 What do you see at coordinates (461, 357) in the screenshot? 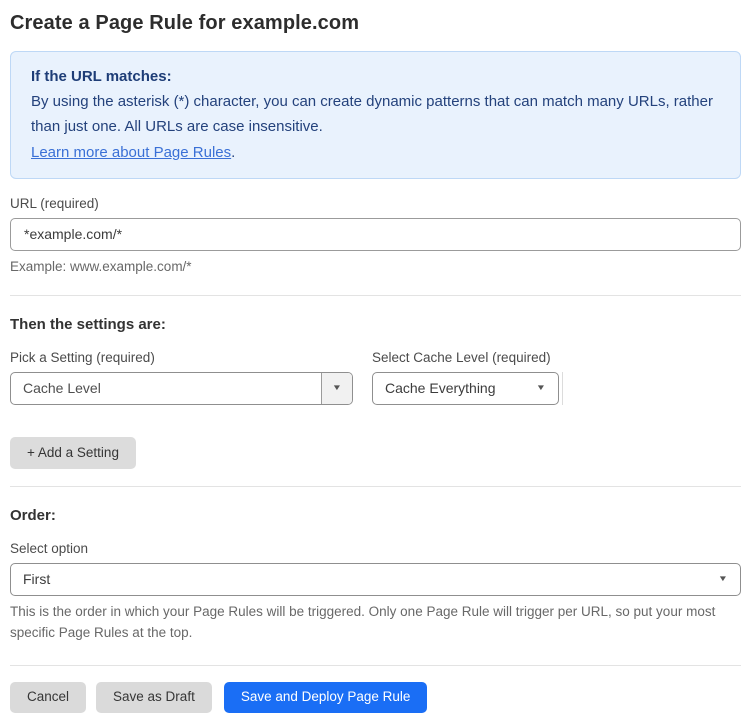
I see `cache-level-select-label: Select Cache Level (required)` at bounding box center [461, 357].